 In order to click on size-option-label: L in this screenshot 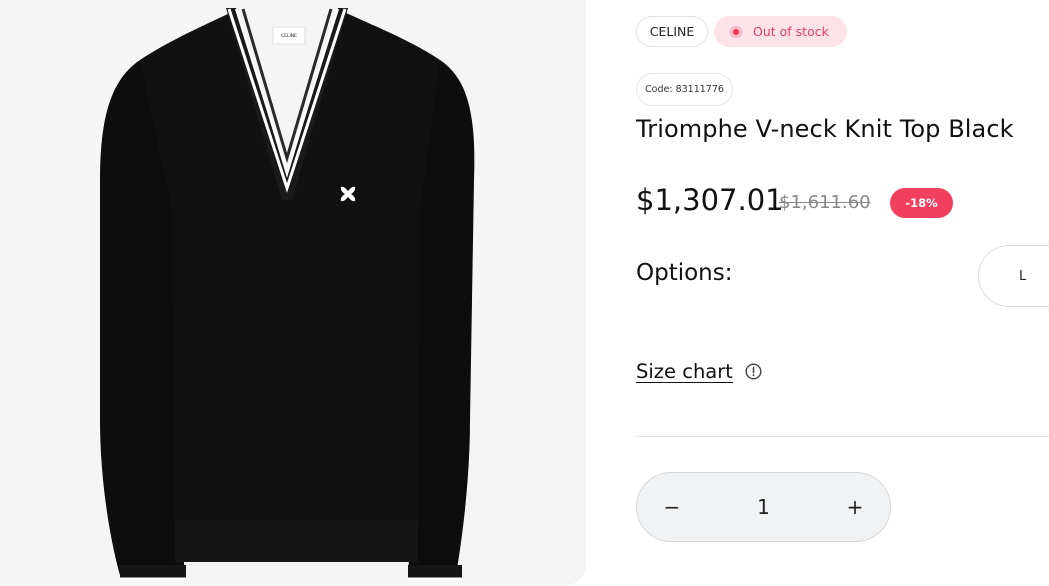, I will do `click(1023, 276)`.